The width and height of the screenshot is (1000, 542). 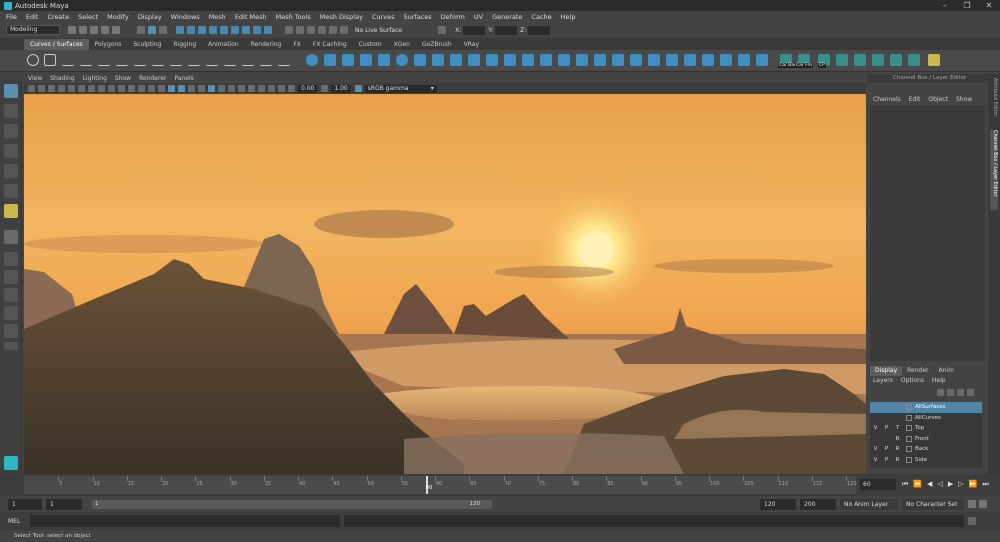 What do you see at coordinates (61, 88) in the screenshot?
I see `two-d-pan-icon` at bounding box center [61, 88].